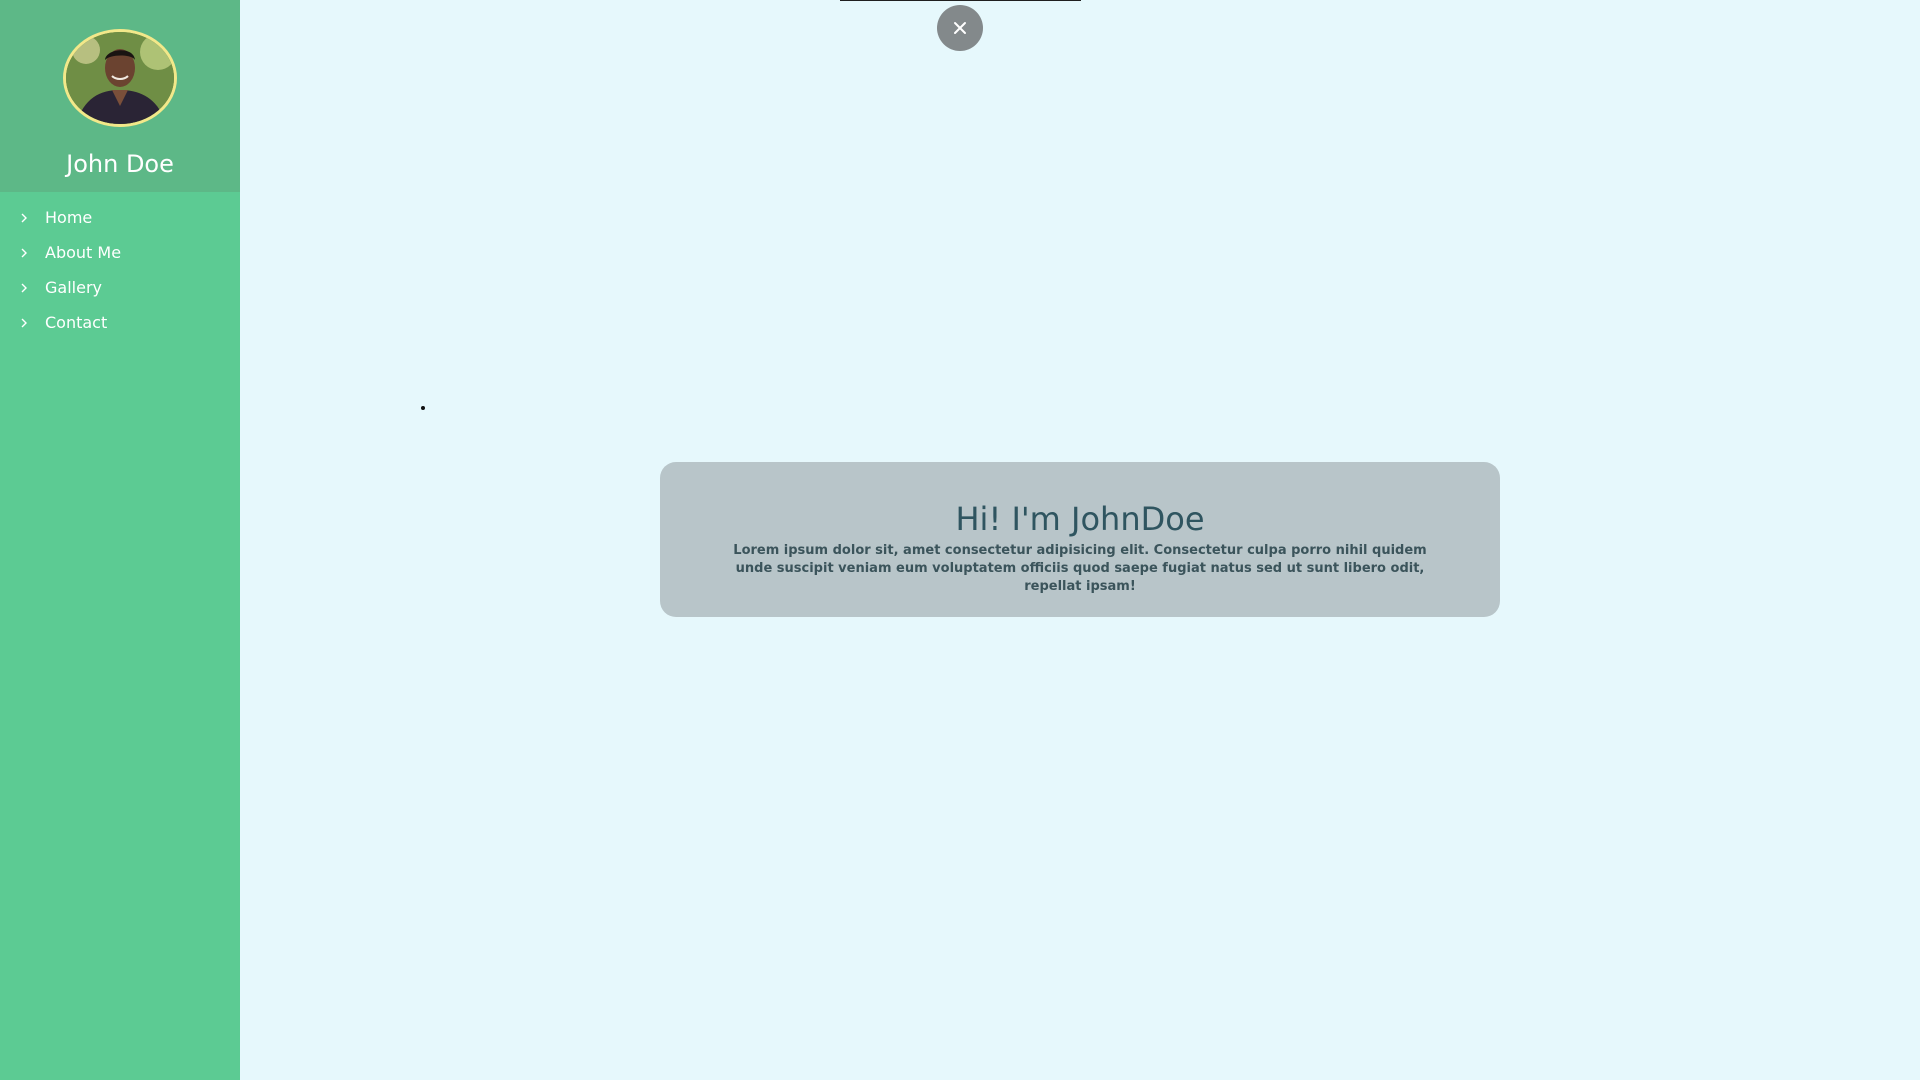 Image resolution: width=1920 pixels, height=1080 pixels. I want to click on sidebar-item-about-me: About Me, so click(120, 252).